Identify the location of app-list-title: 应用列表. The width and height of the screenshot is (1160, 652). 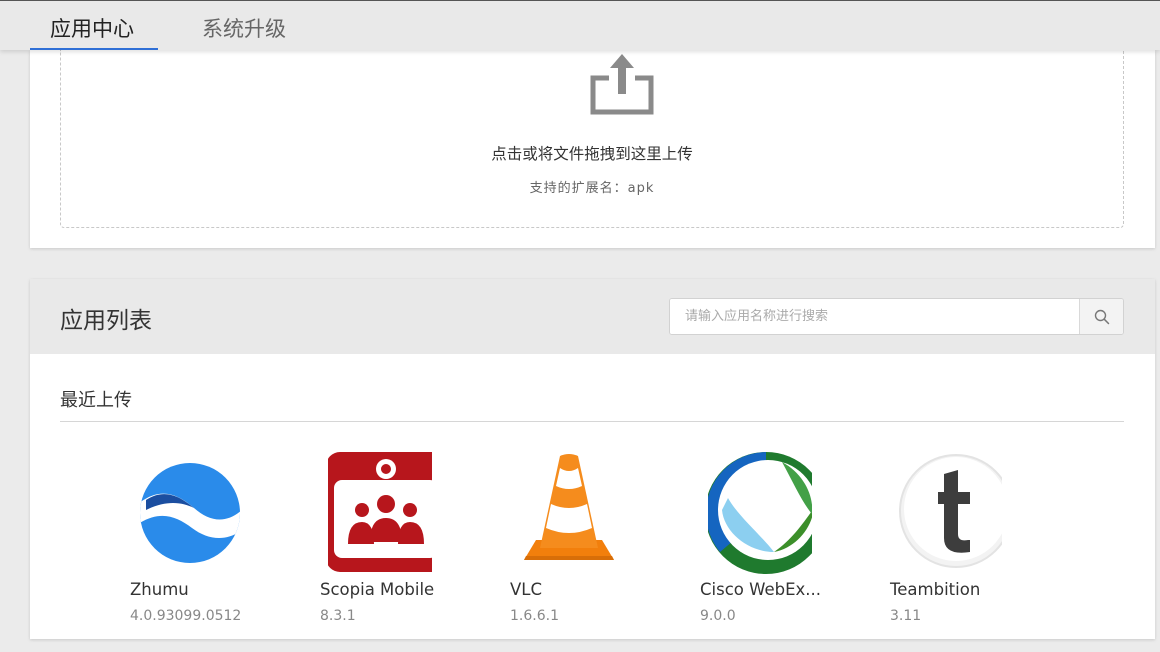
(106, 321).